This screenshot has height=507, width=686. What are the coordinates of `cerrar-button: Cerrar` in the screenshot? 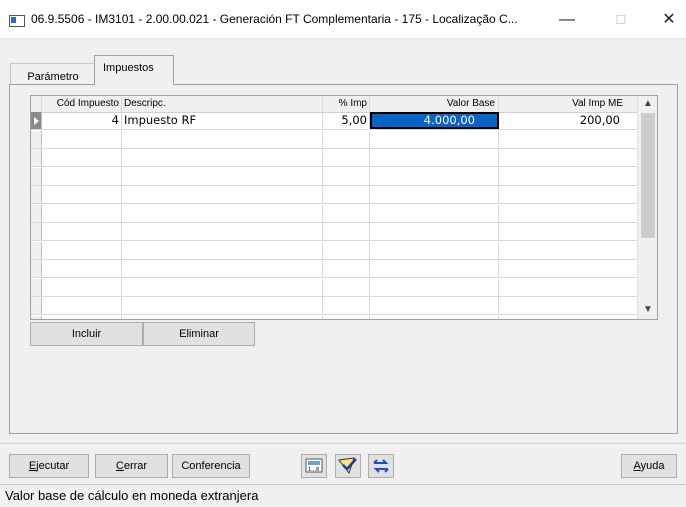 It's located at (131, 466).